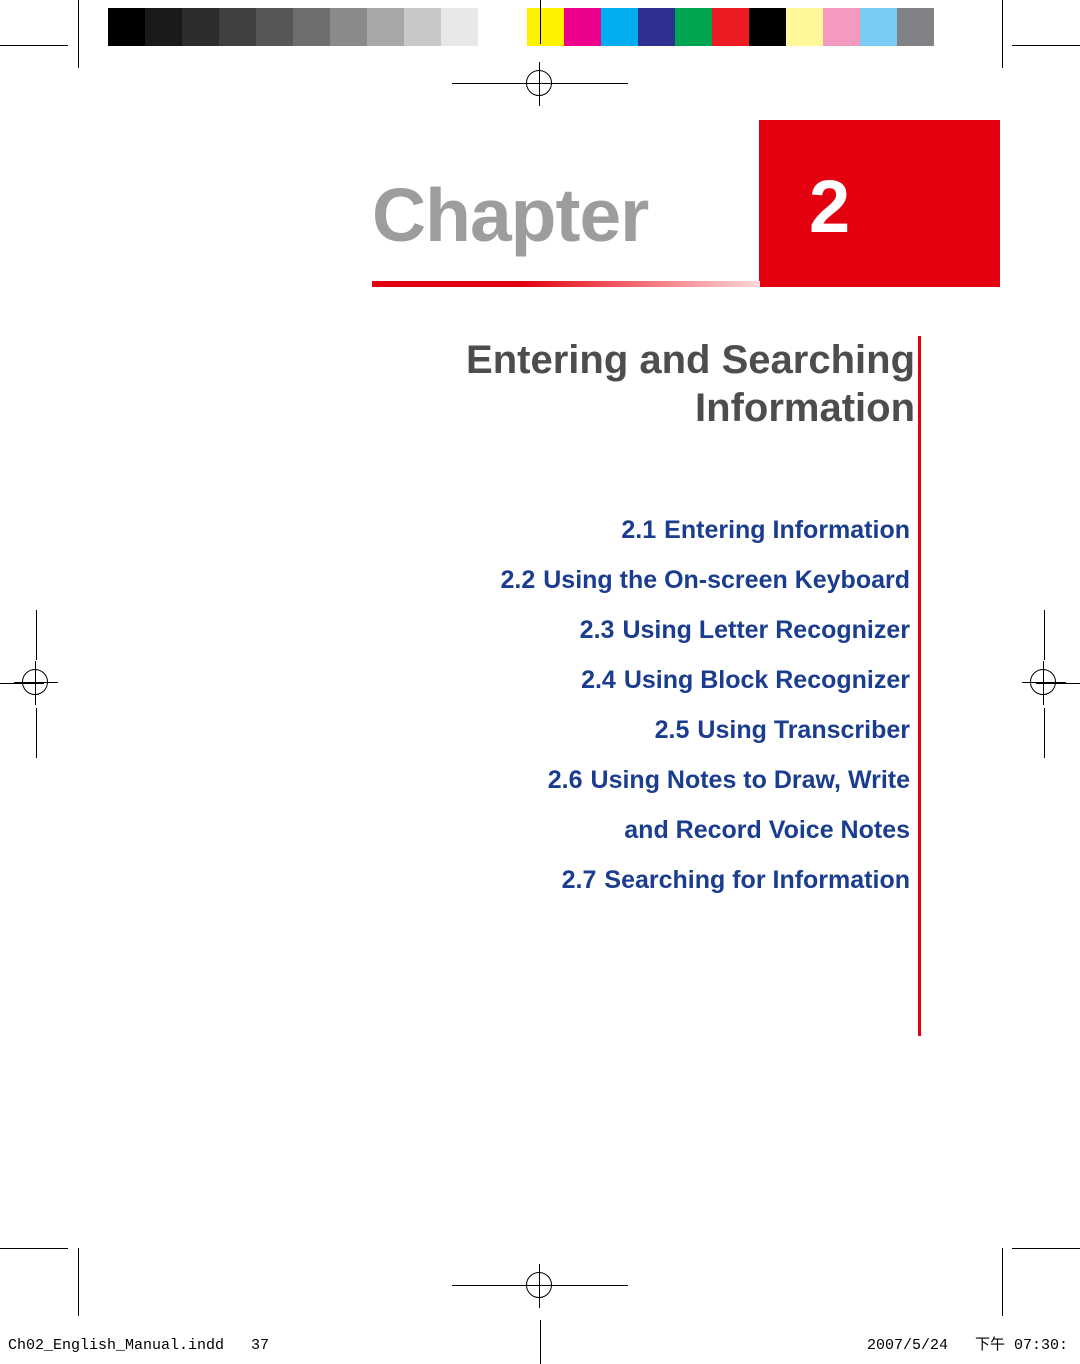 This screenshot has height=1364, width=1080. Describe the element at coordinates (1044, 635) in the screenshot. I see `center-tick-right-v` at that location.